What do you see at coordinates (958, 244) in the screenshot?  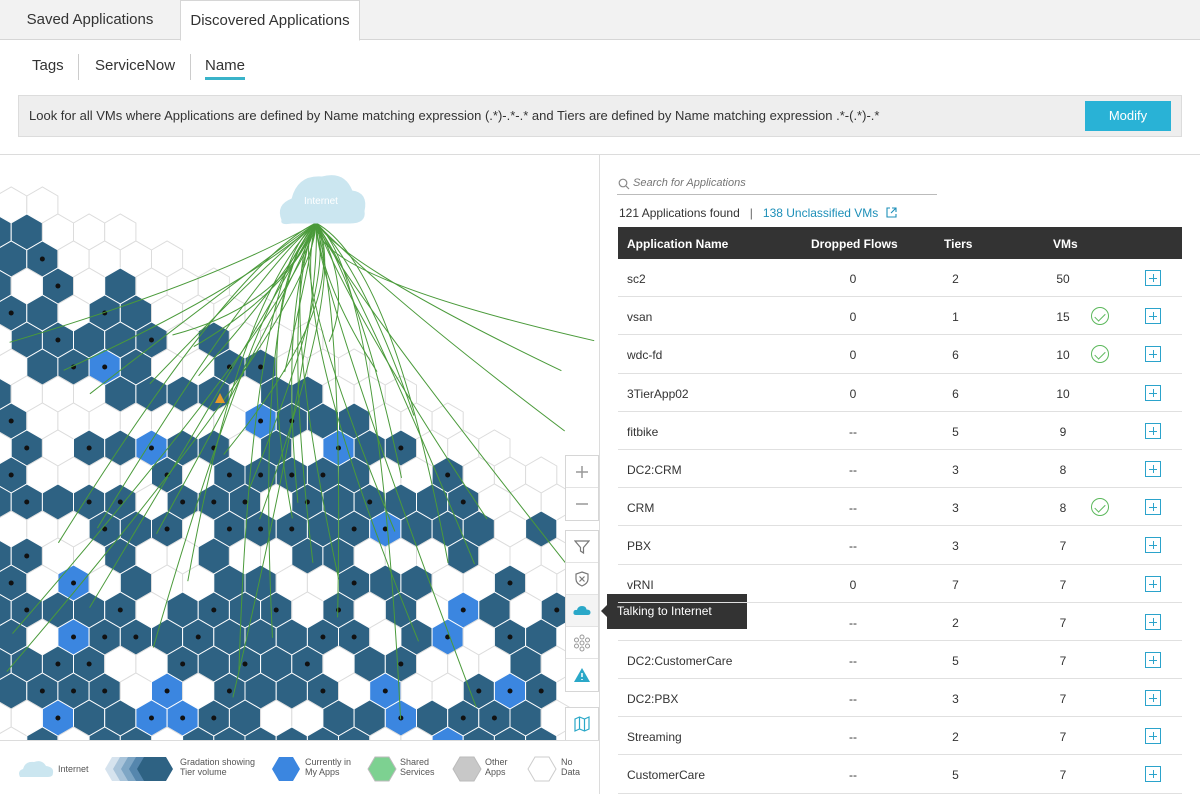 I see `column-header-tiers: Tiers` at bounding box center [958, 244].